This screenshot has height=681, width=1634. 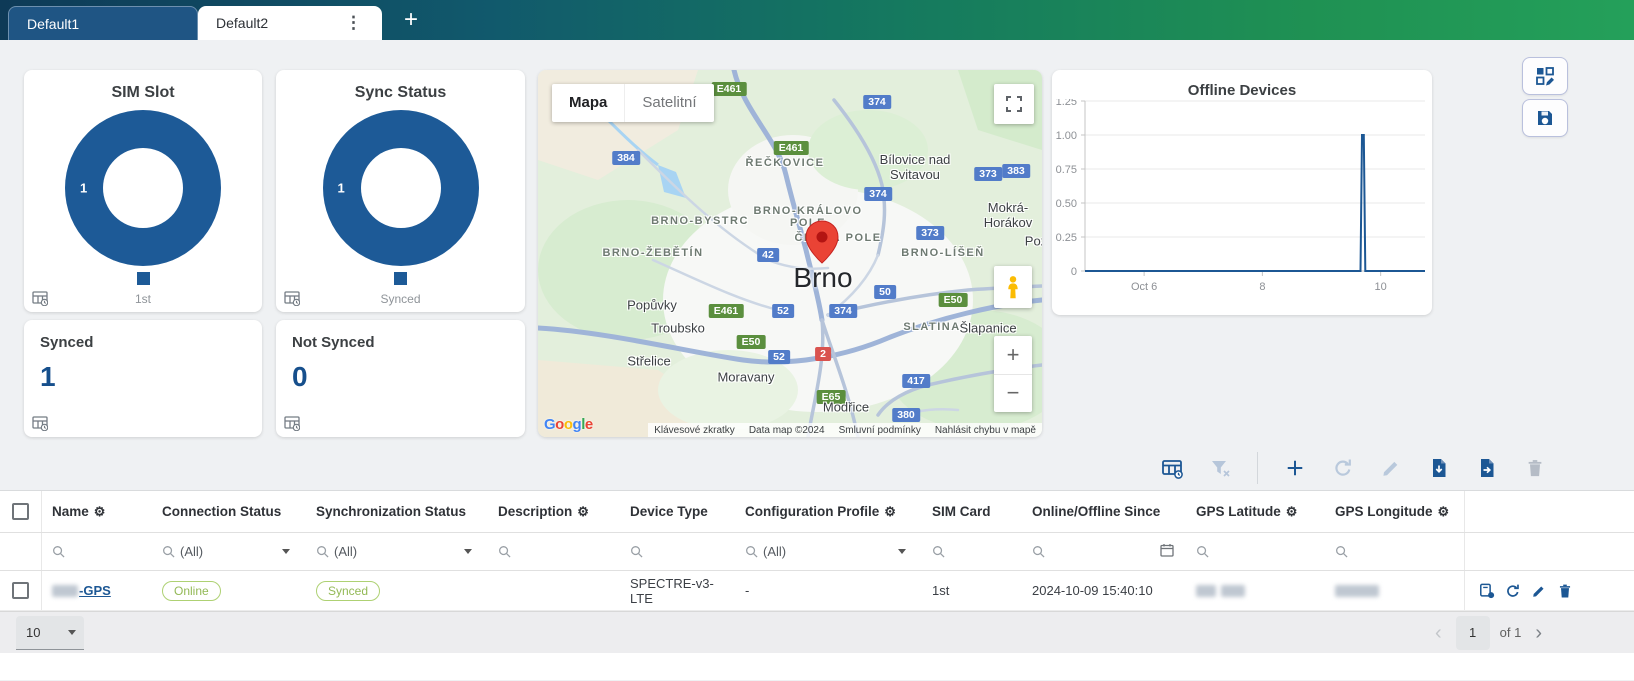 I want to click on device-name-link: -GPS, so click(x=81, y=590).